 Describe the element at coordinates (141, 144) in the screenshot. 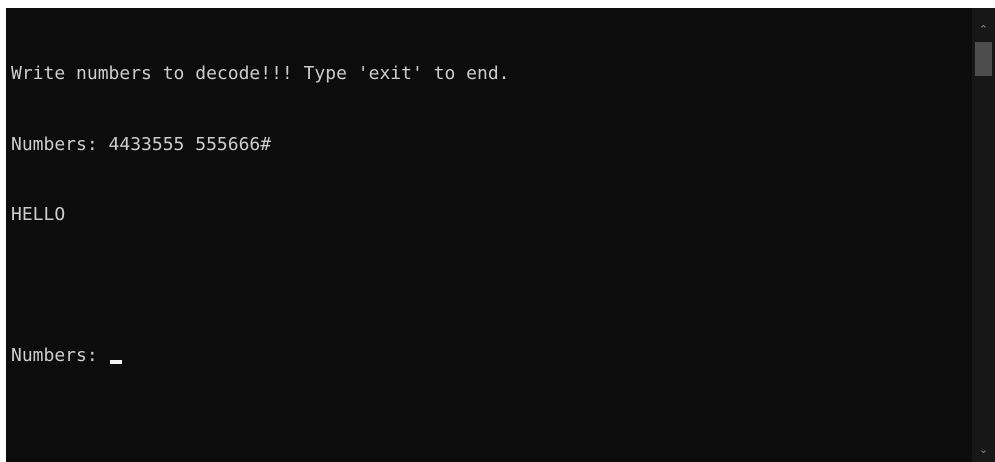

I see `console-line: Numbers: 4433555 555666#` at that location.